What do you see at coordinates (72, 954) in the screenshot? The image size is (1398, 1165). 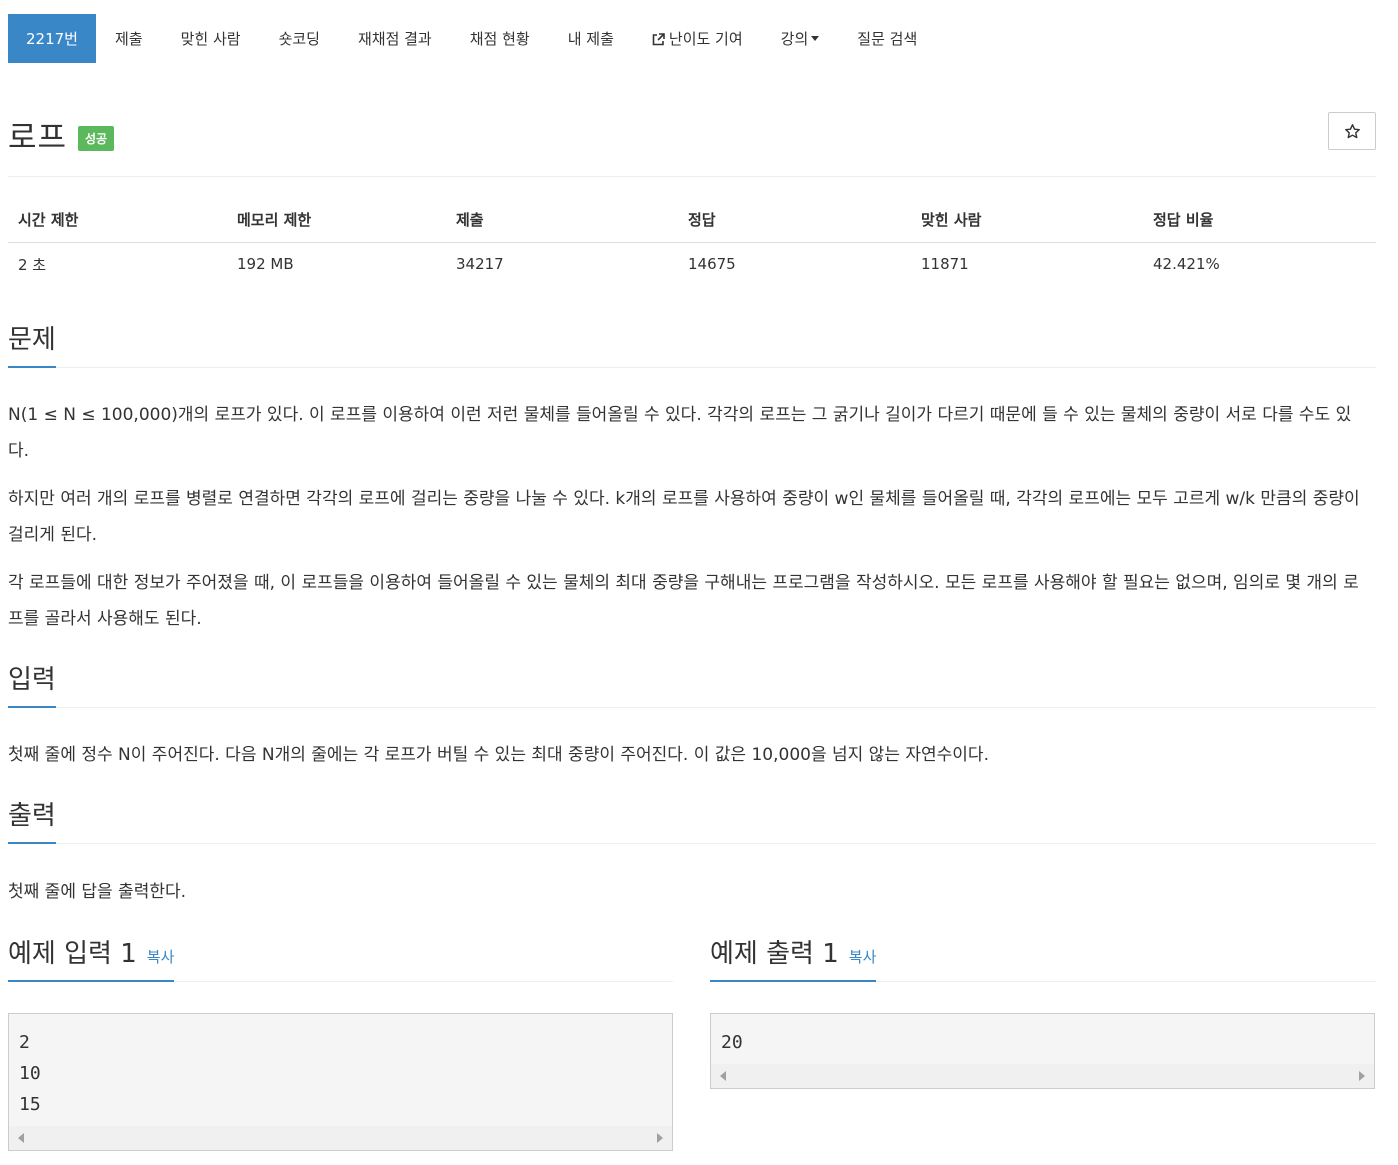 I see `sample-input-title: 예제 입력 1` at bounding box center [72, 954].